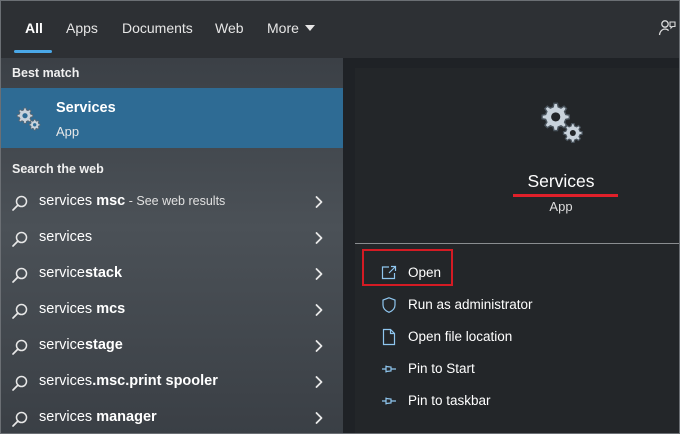 Image resolution: width=680 pixels, height=434 pixels. I want to click on action-pin-to-taskbar: Pin to taskbar, so click(518, 401).